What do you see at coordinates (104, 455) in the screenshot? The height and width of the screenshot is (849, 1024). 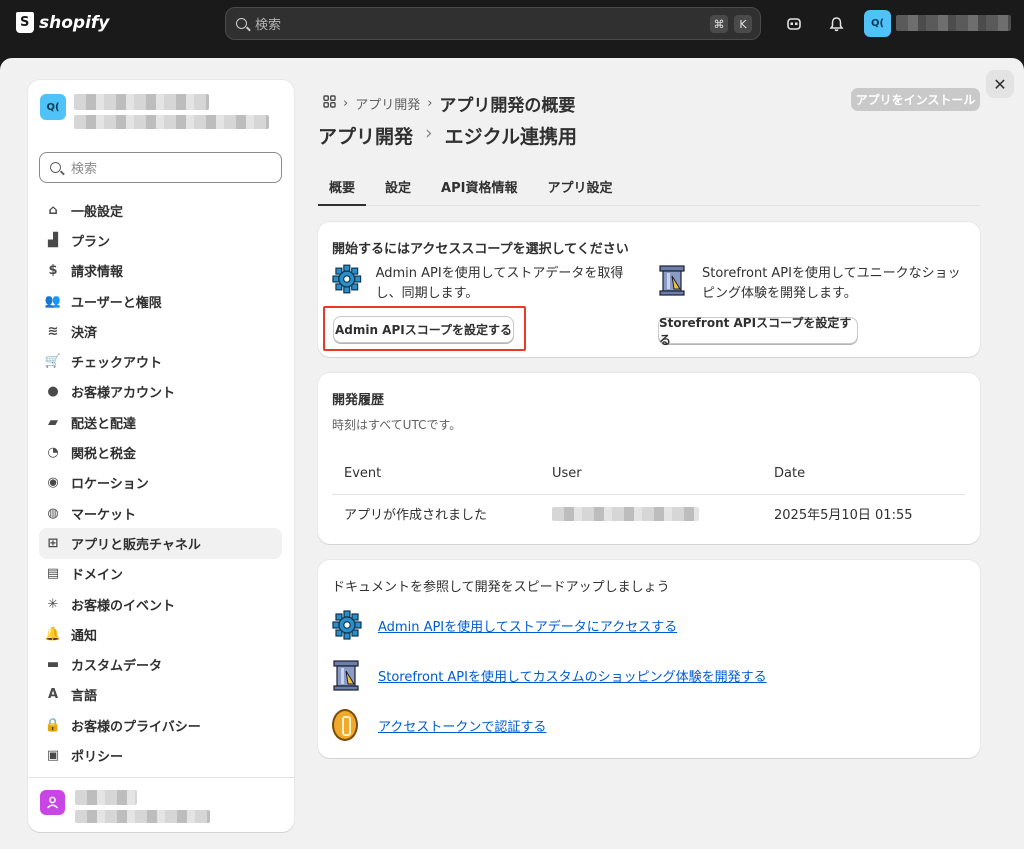 I see `sidebar-item-label: 関税と税金` at bounding box center [104, 455].